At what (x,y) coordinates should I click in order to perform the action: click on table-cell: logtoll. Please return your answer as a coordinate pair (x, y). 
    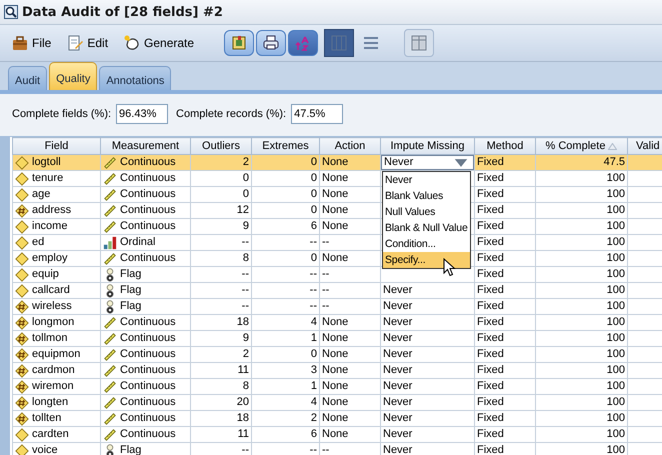
    Looking at the image, I should click on (46, 162).